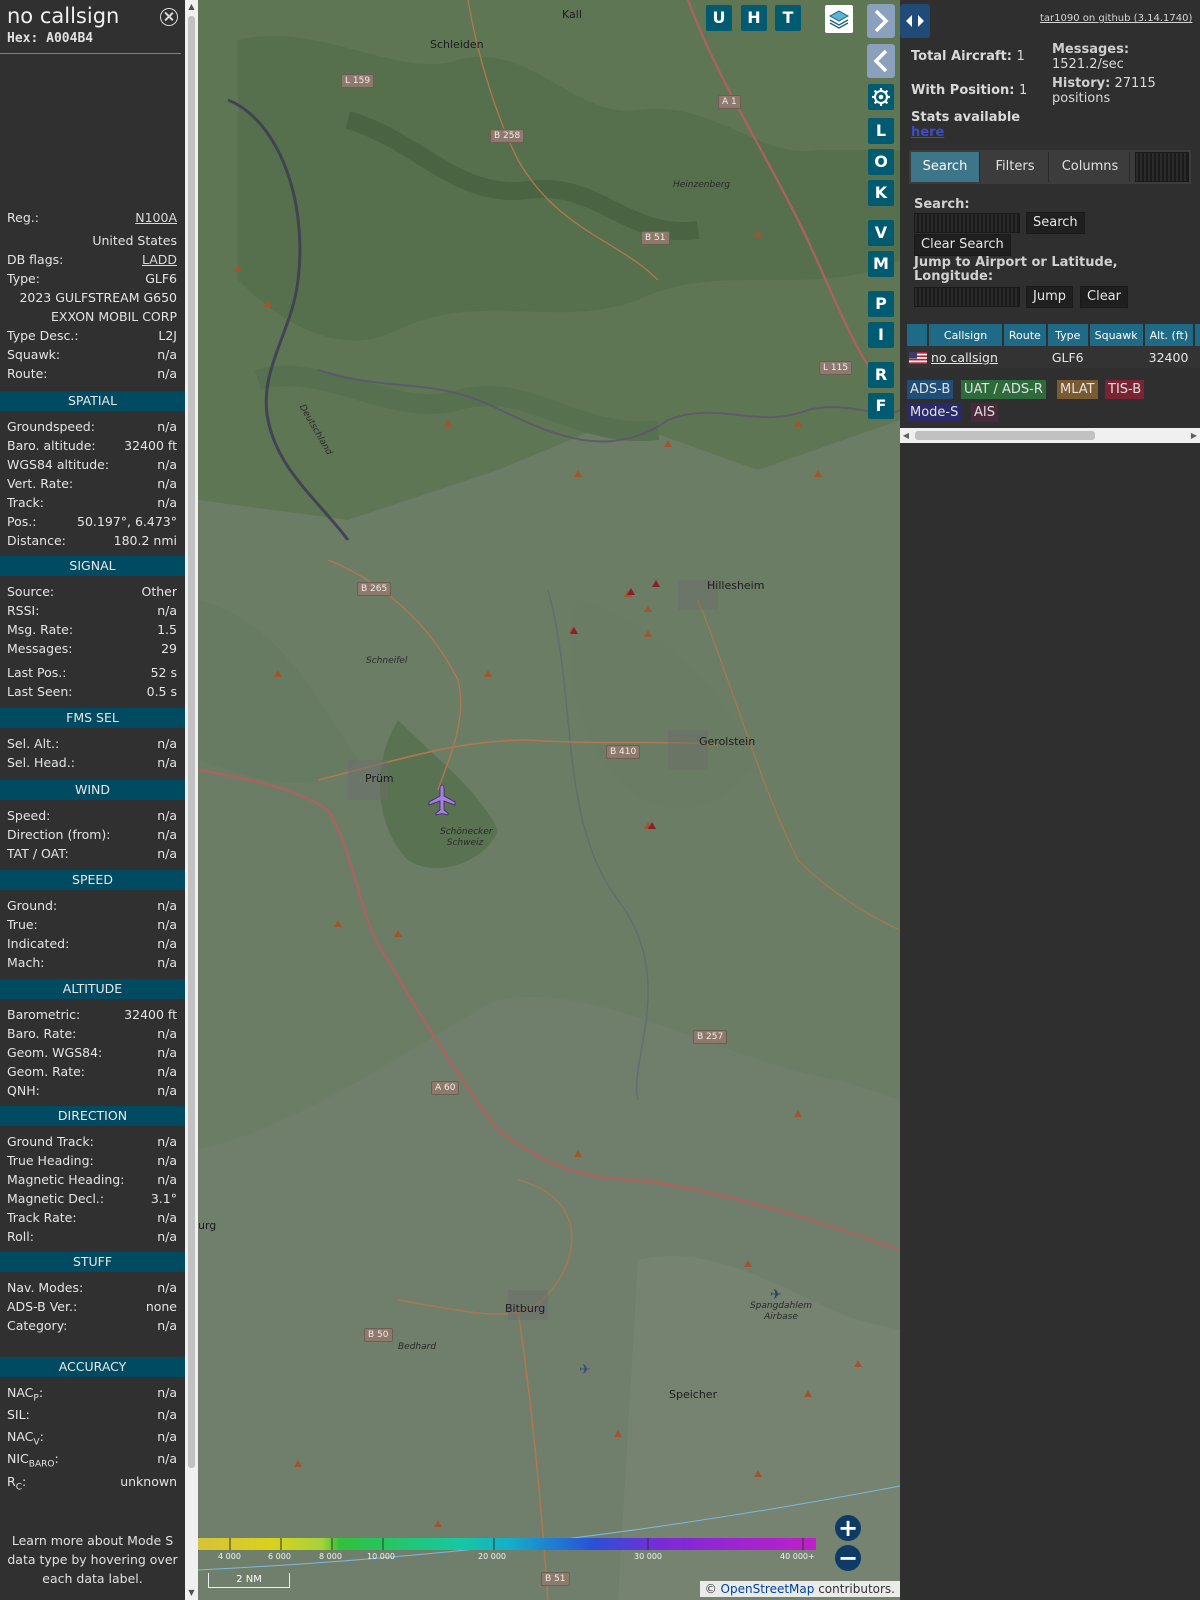 Image resolution: width=1200 pixels, height=1600 pixels. What do you see at coordinates (881, 21) in the screenshot?
I see `expand-sidebar-button` at bounding box center [881, 21].